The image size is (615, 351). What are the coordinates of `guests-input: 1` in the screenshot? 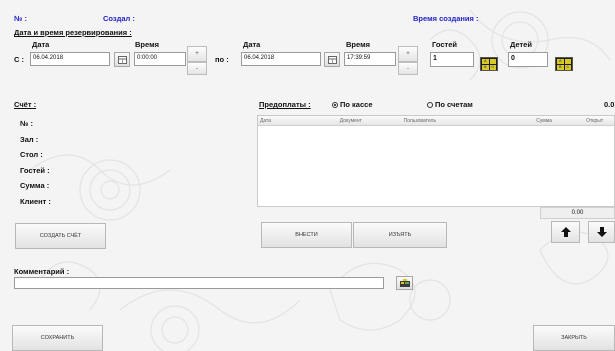 It's located at (452, 59).